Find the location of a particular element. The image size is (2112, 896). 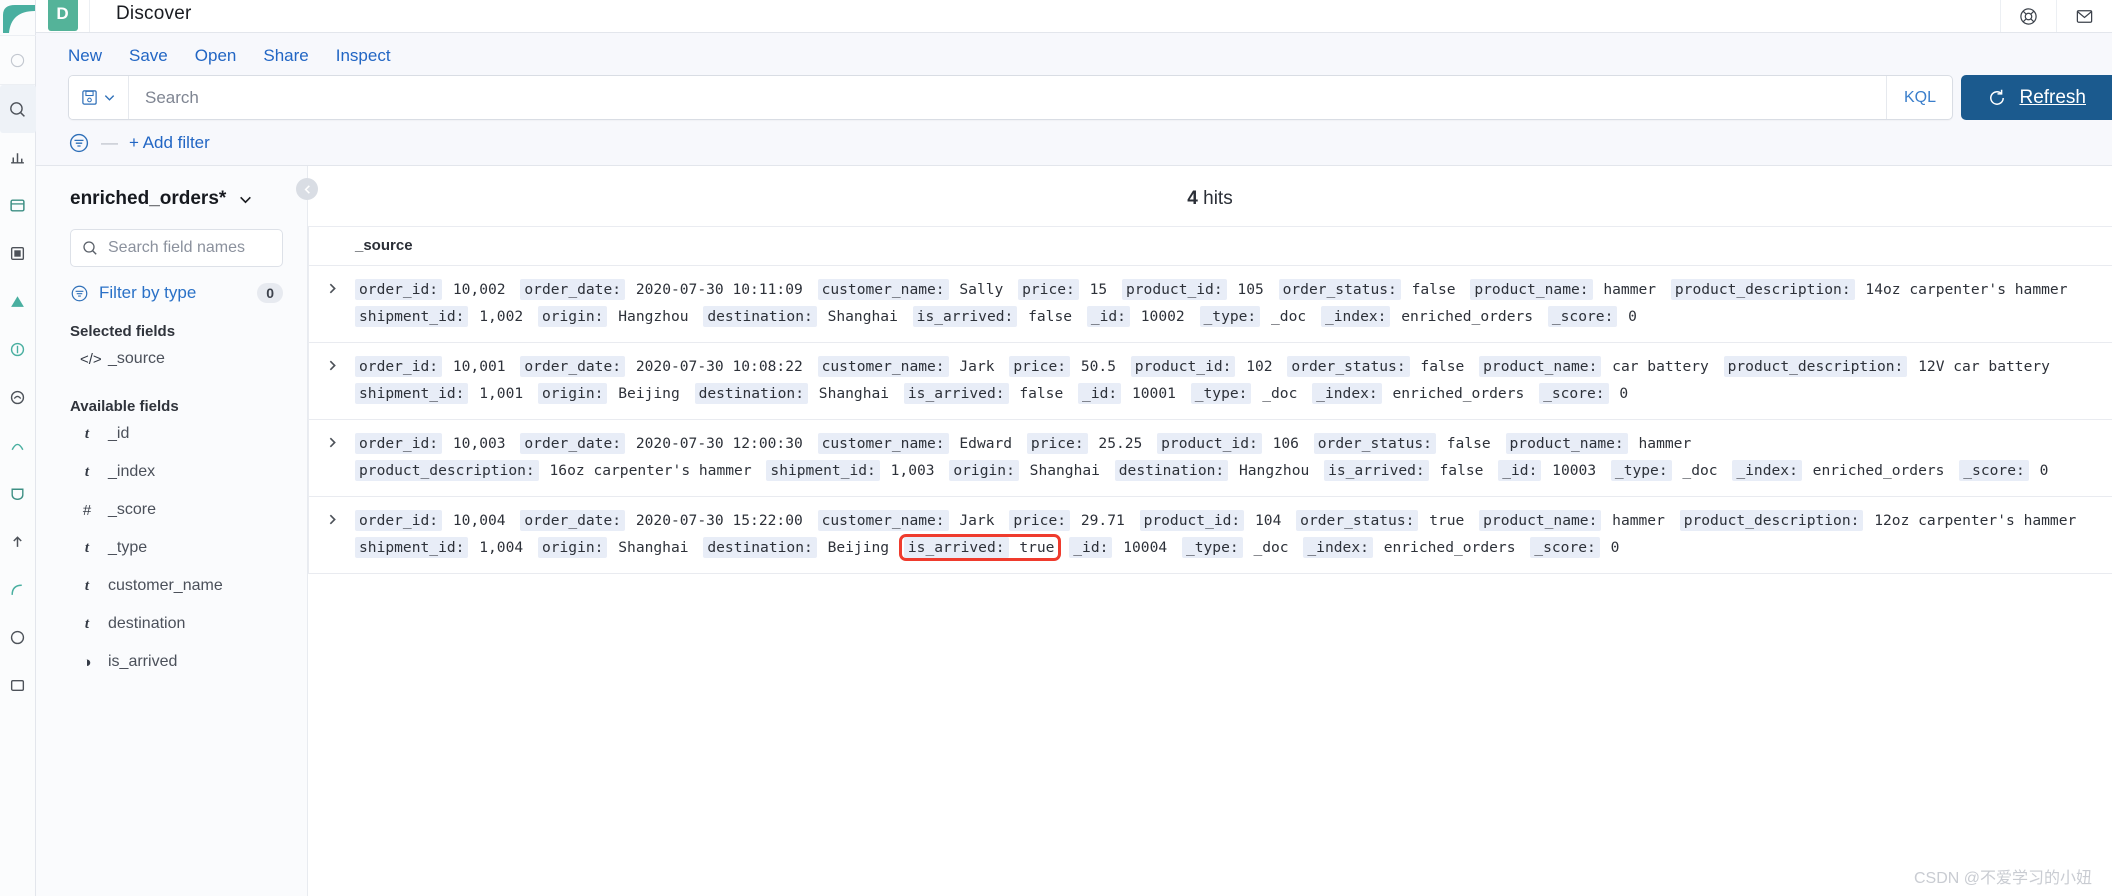

field-key: product_description: is located at coordinates (447, 470).